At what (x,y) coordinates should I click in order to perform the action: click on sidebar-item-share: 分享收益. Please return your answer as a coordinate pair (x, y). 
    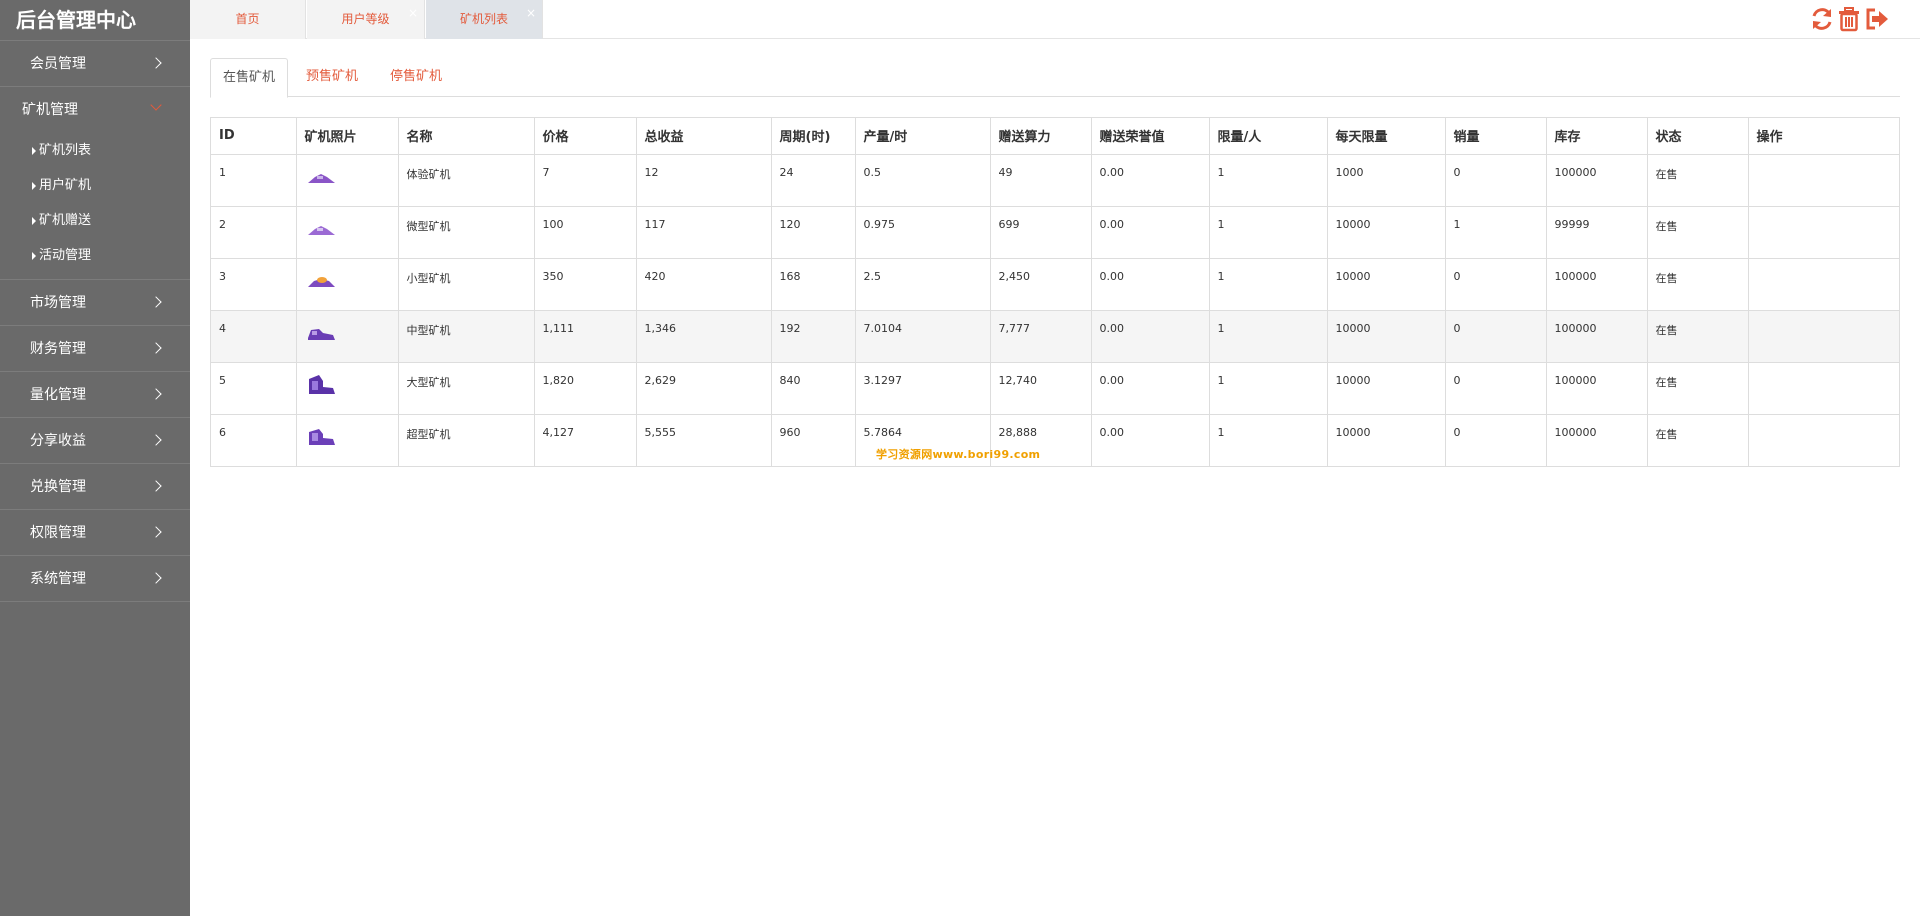
    Looking at the image, I should click on (95, 441).